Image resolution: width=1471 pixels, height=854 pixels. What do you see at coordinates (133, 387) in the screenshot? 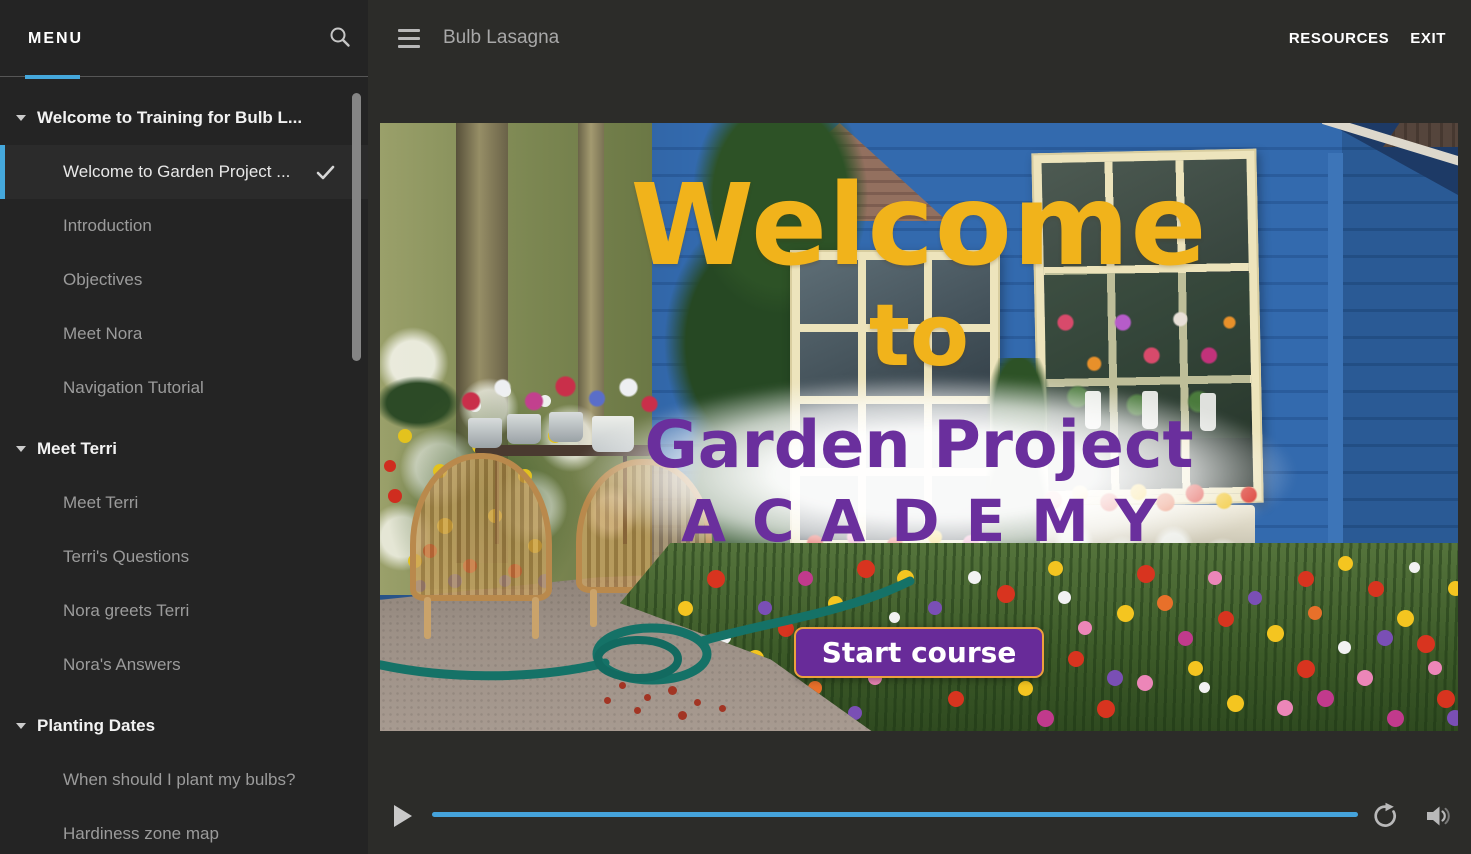
I see `lesson-title: Navigation Tutorial` at bounding box center [133, 387].